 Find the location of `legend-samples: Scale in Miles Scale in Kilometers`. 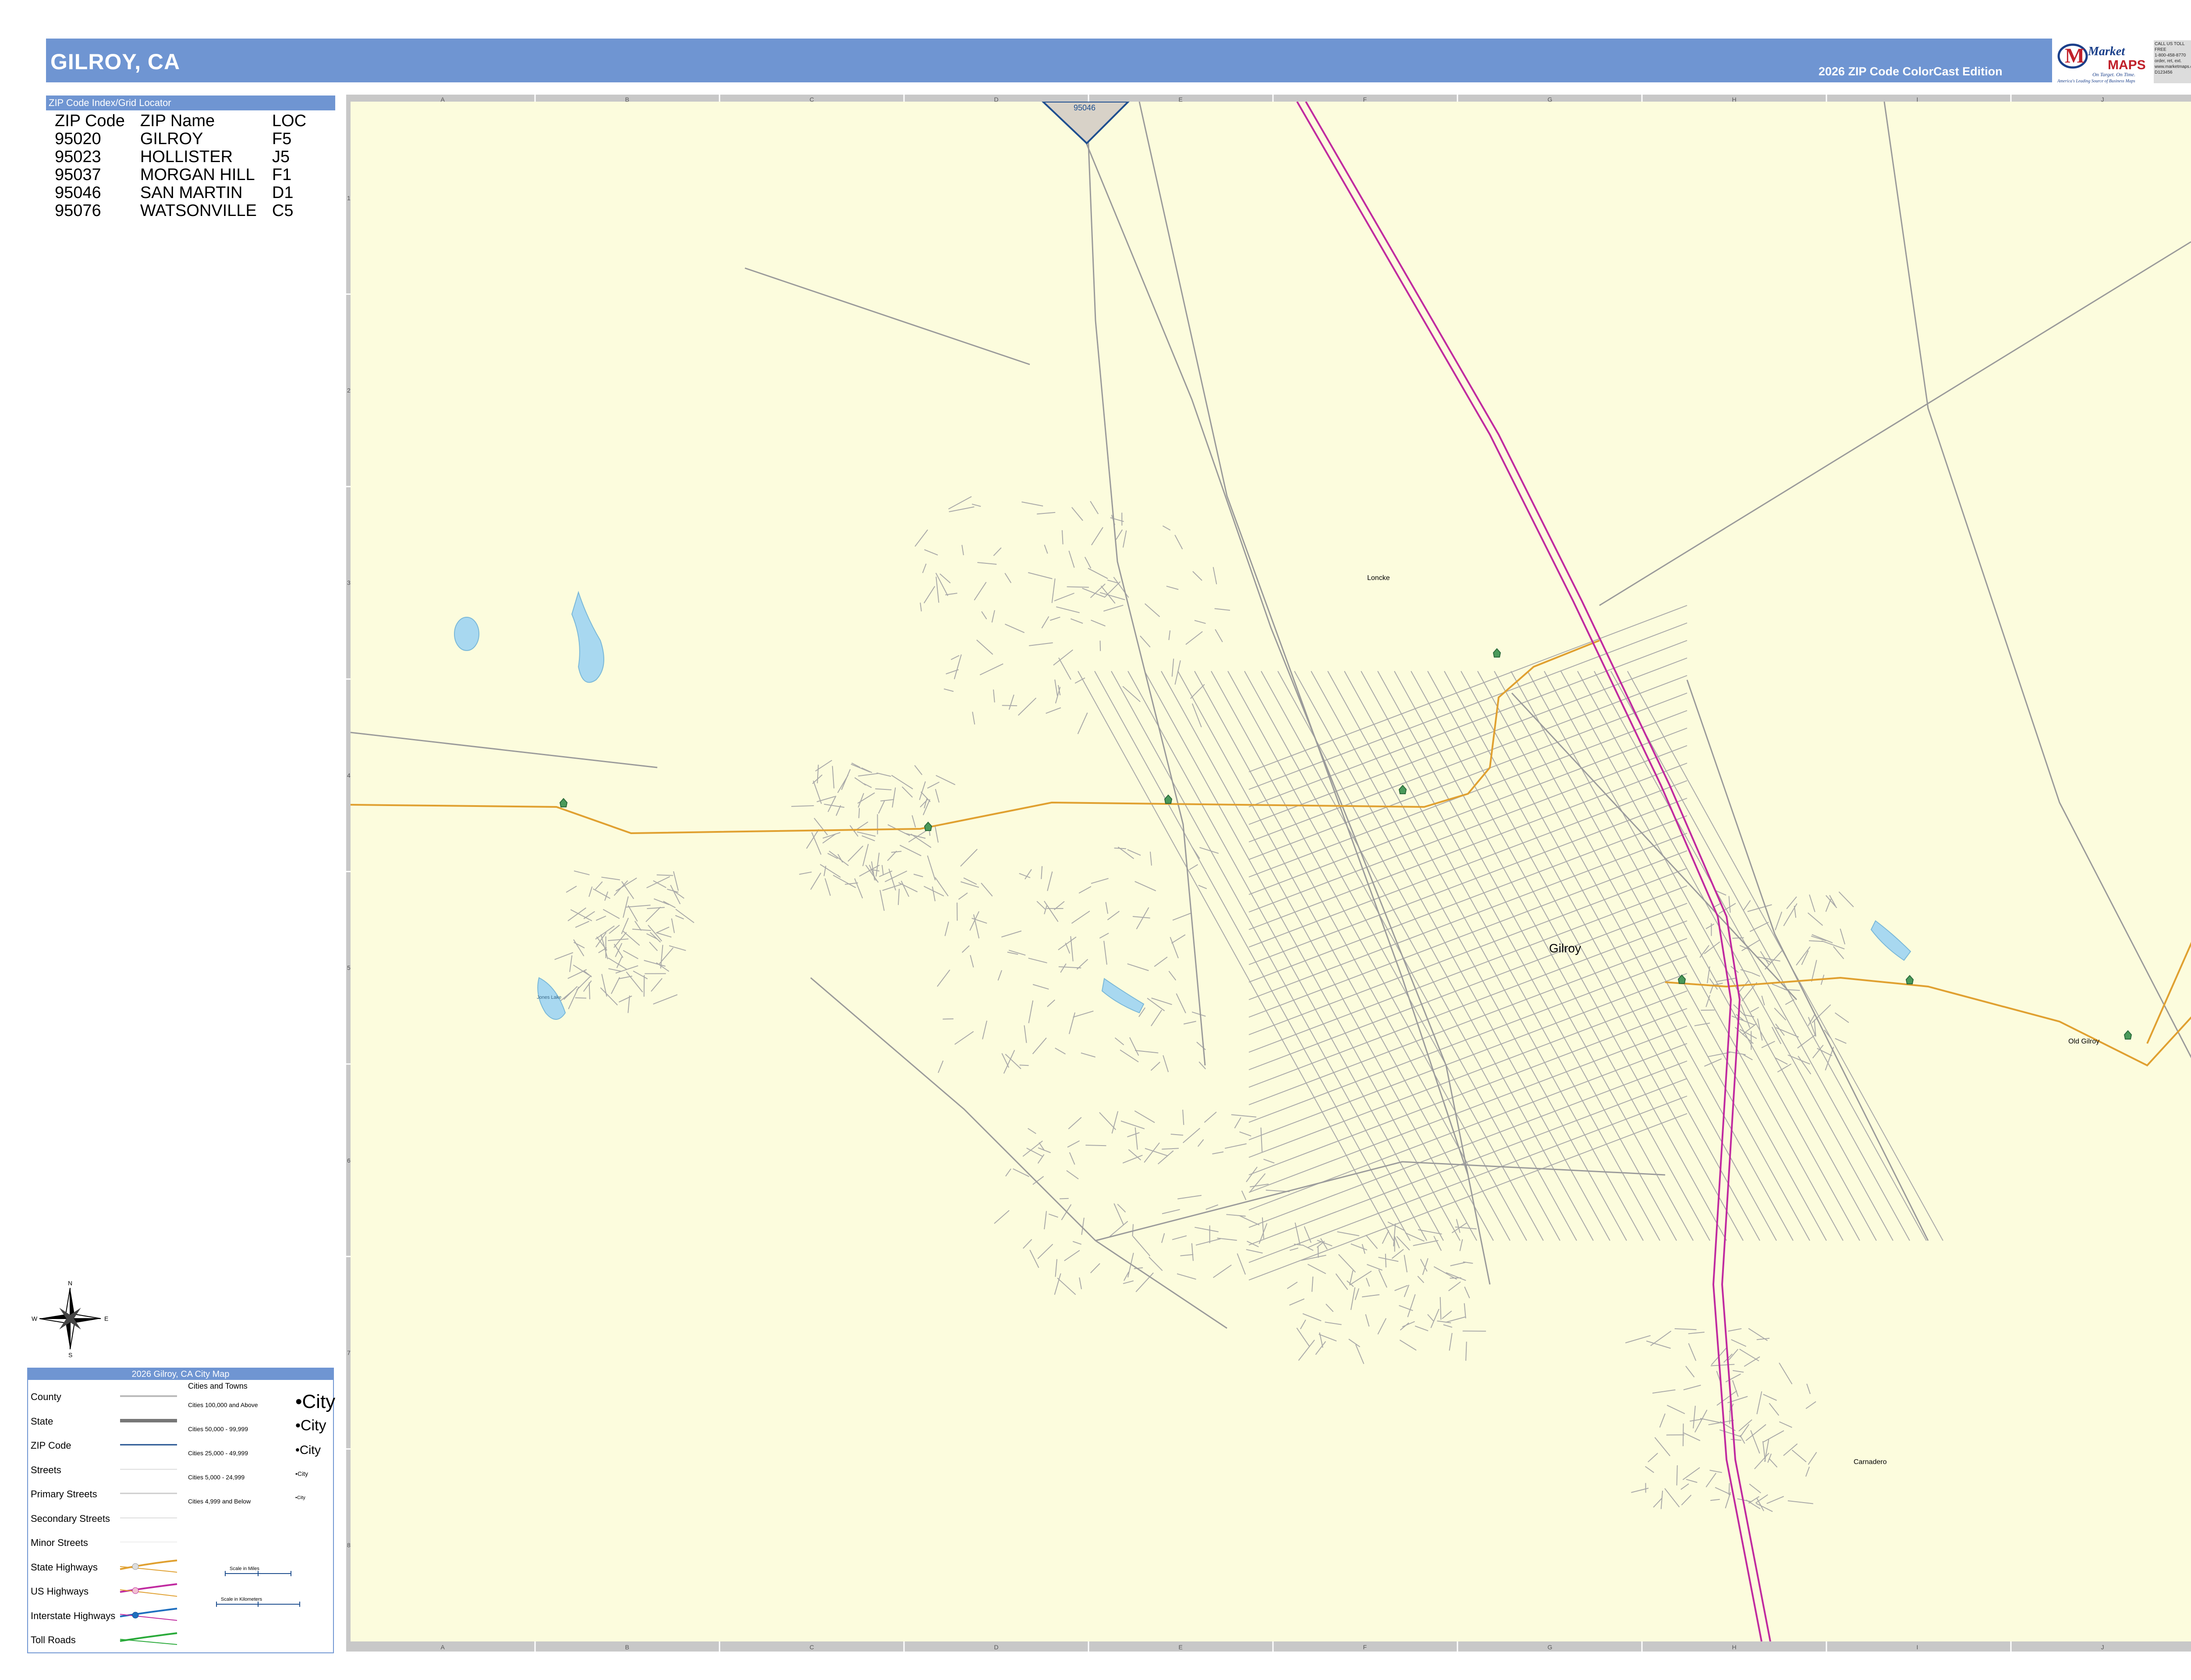

legend-samples: Scale in Miles Scale in Kilometers is located at coordinates (181, 1511).